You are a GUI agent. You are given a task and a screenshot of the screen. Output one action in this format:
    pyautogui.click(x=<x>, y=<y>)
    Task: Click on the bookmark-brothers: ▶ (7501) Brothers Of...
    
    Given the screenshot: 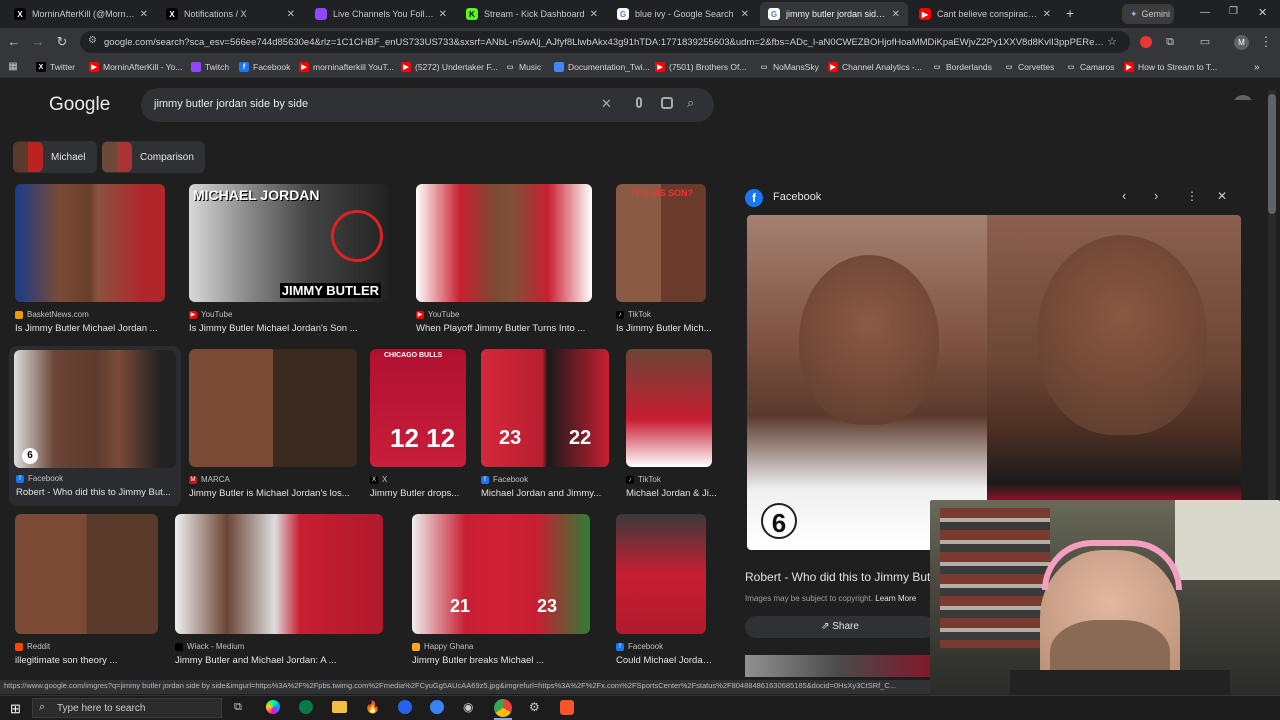 What is the action you would take?
    pyautogui.click(x=700, y=67)
    